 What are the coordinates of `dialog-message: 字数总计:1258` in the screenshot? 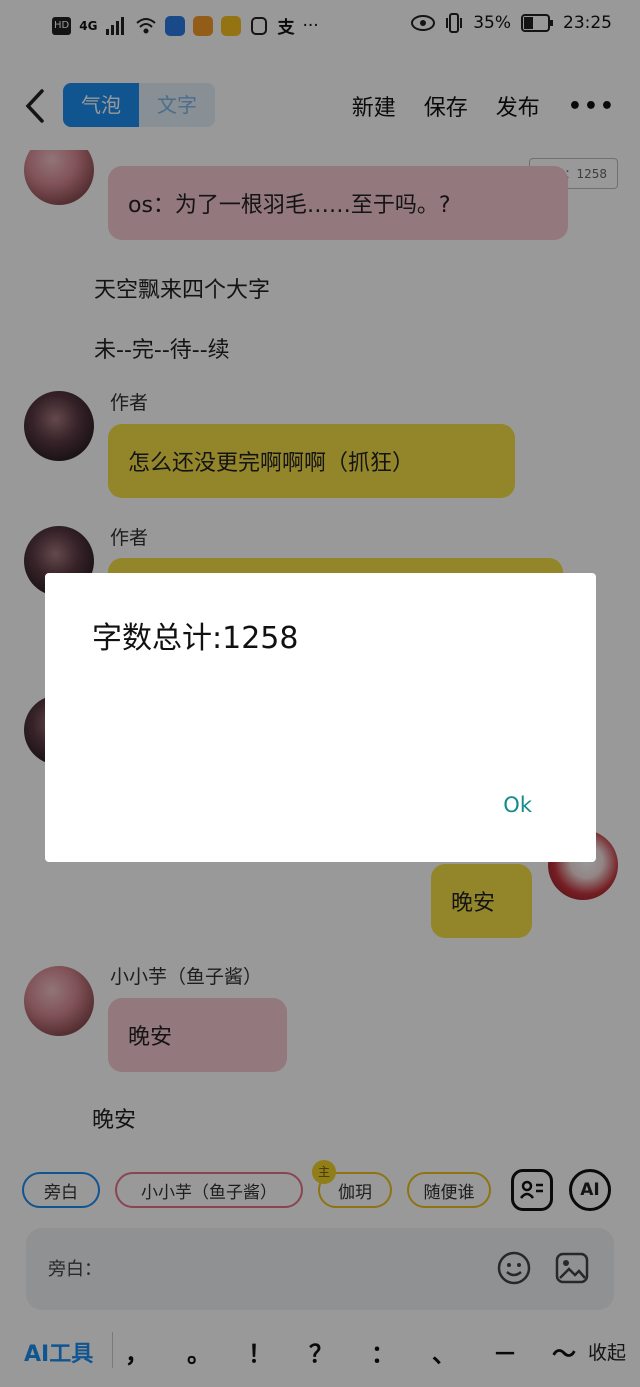 It's located at (195, 638).